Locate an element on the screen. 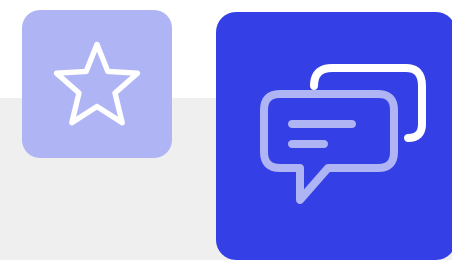  star-icon is located at coordinates (97, 83).